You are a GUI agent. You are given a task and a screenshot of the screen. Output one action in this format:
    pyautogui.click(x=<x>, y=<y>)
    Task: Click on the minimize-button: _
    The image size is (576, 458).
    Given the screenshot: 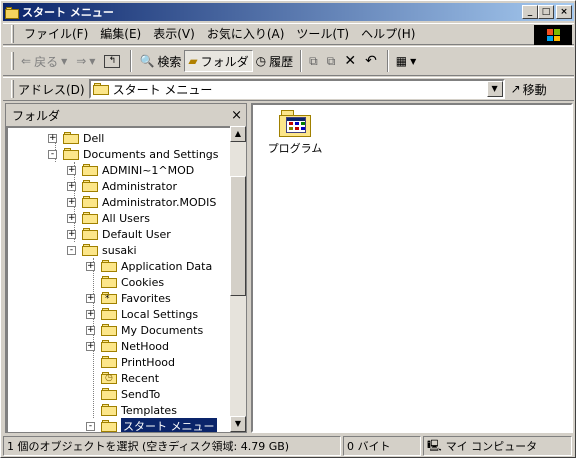 What is the action you would take?
    pyautogui.click(x=530, y=12)
    